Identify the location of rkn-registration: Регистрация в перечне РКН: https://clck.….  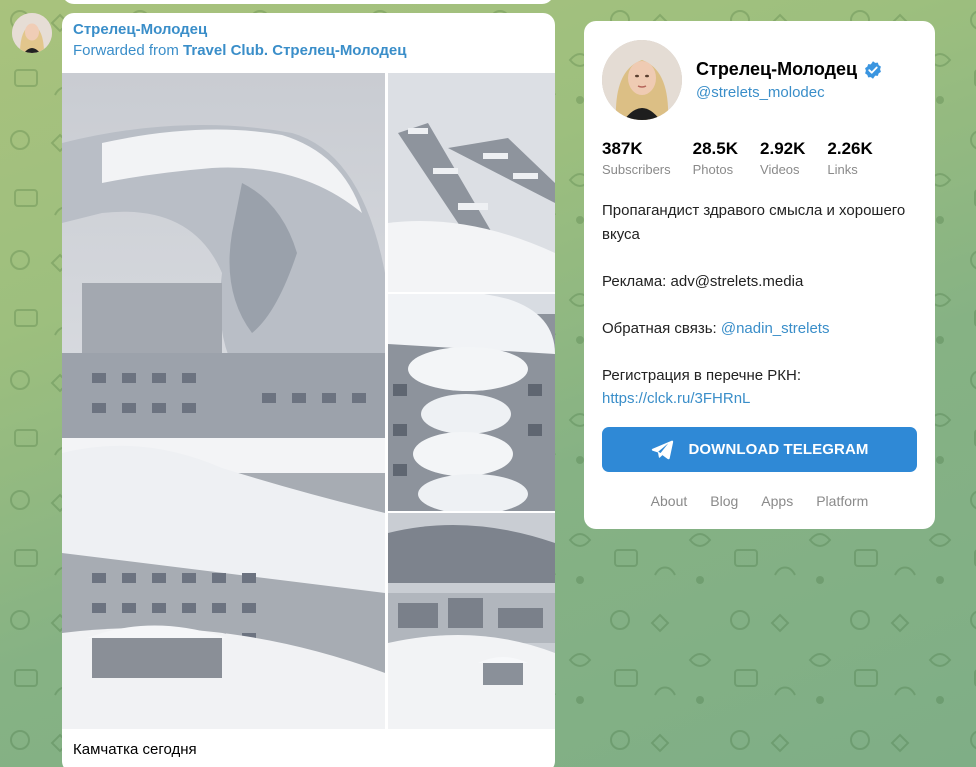
(762, 387).